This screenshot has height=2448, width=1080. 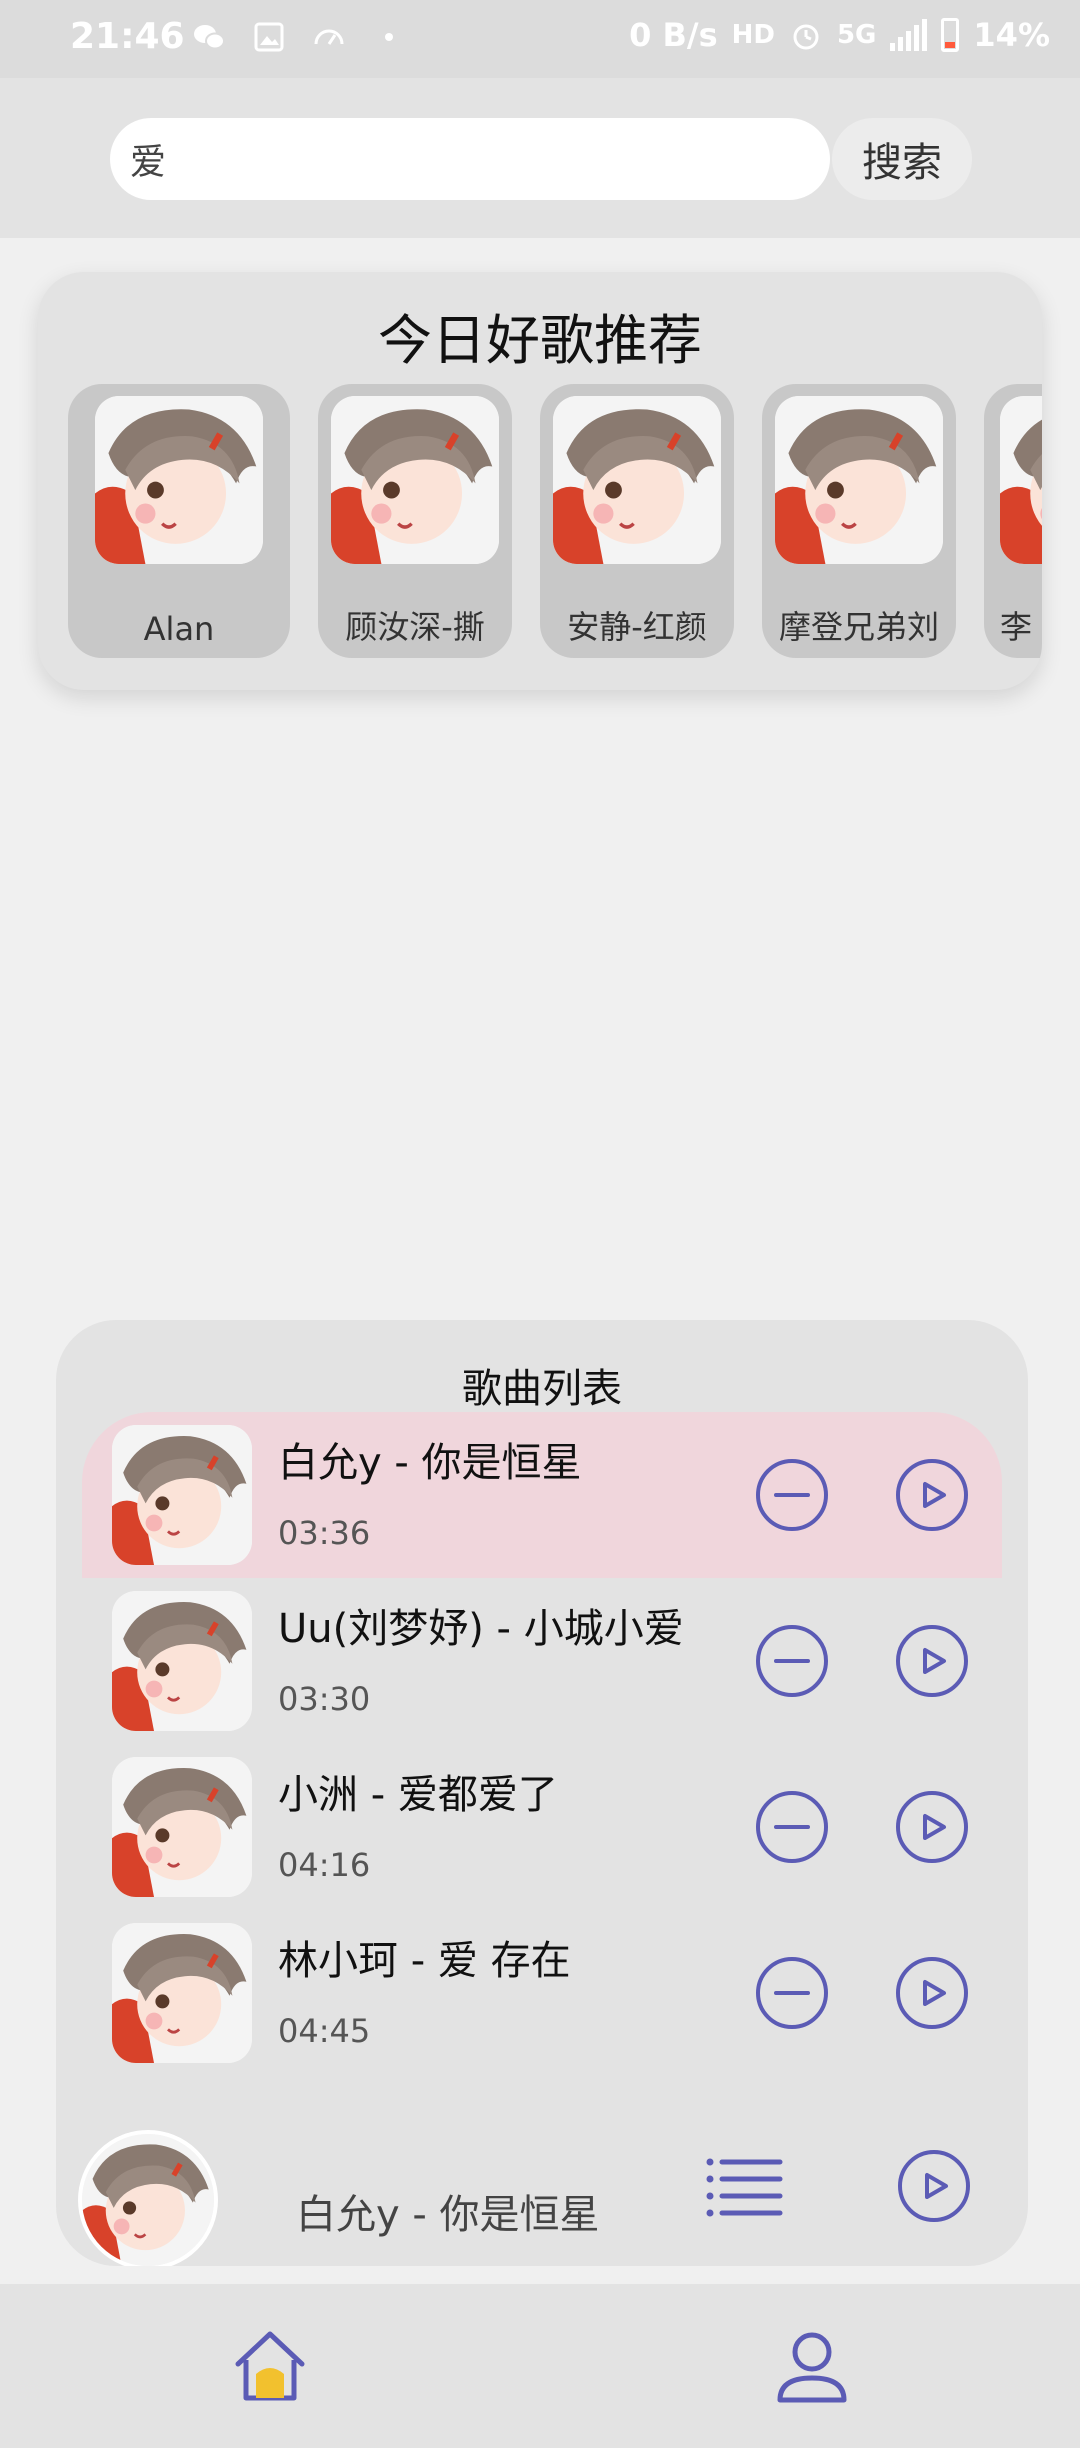 I want to click on network-type: 5G, so click(x=856, y=35).